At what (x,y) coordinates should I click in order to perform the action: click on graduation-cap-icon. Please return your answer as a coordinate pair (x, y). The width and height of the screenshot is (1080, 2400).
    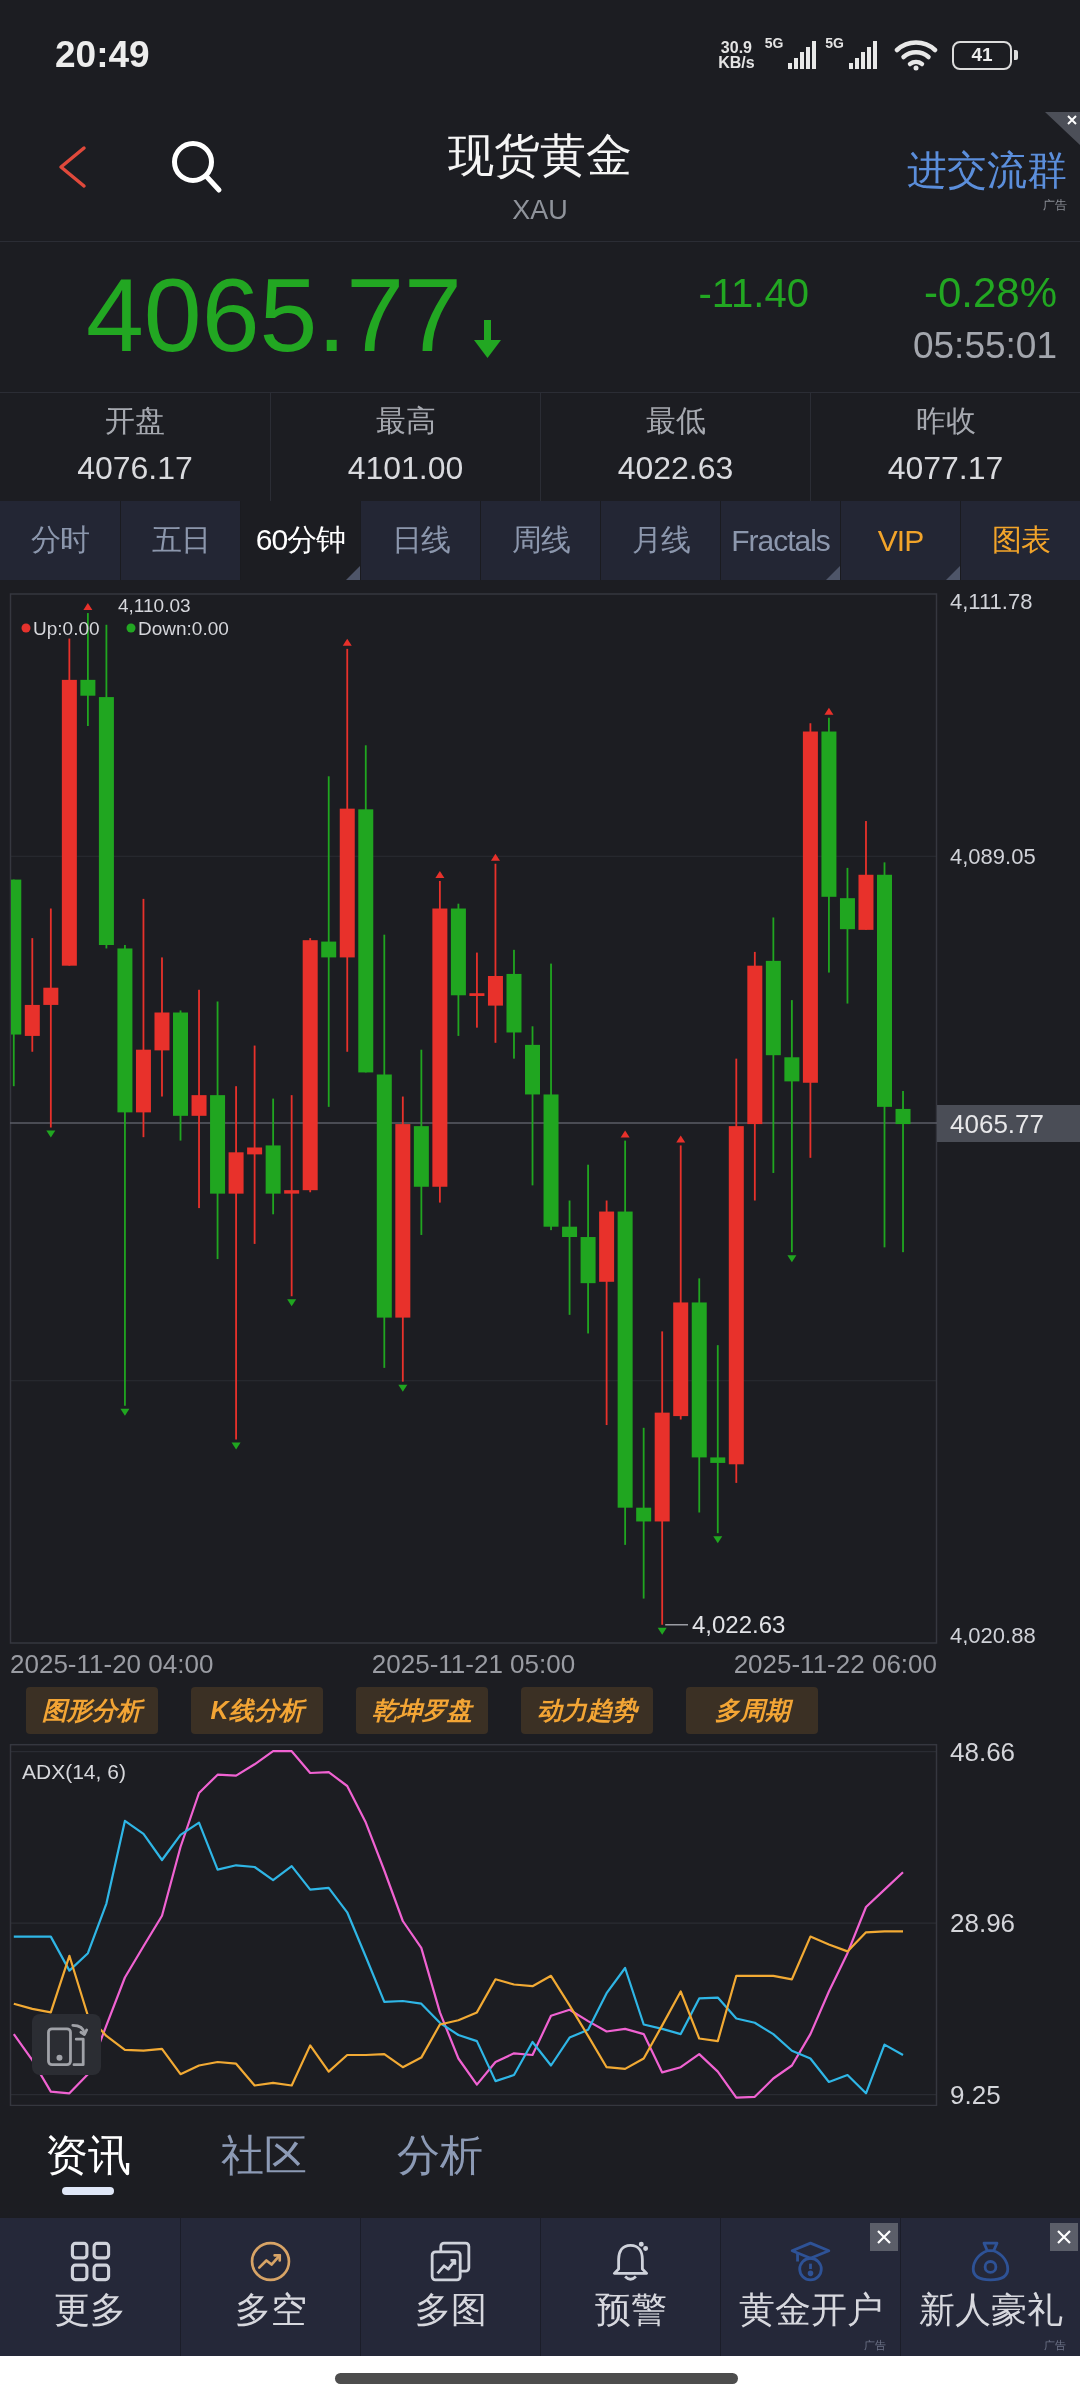
    Looking at the image, I should click on (810, 2261).